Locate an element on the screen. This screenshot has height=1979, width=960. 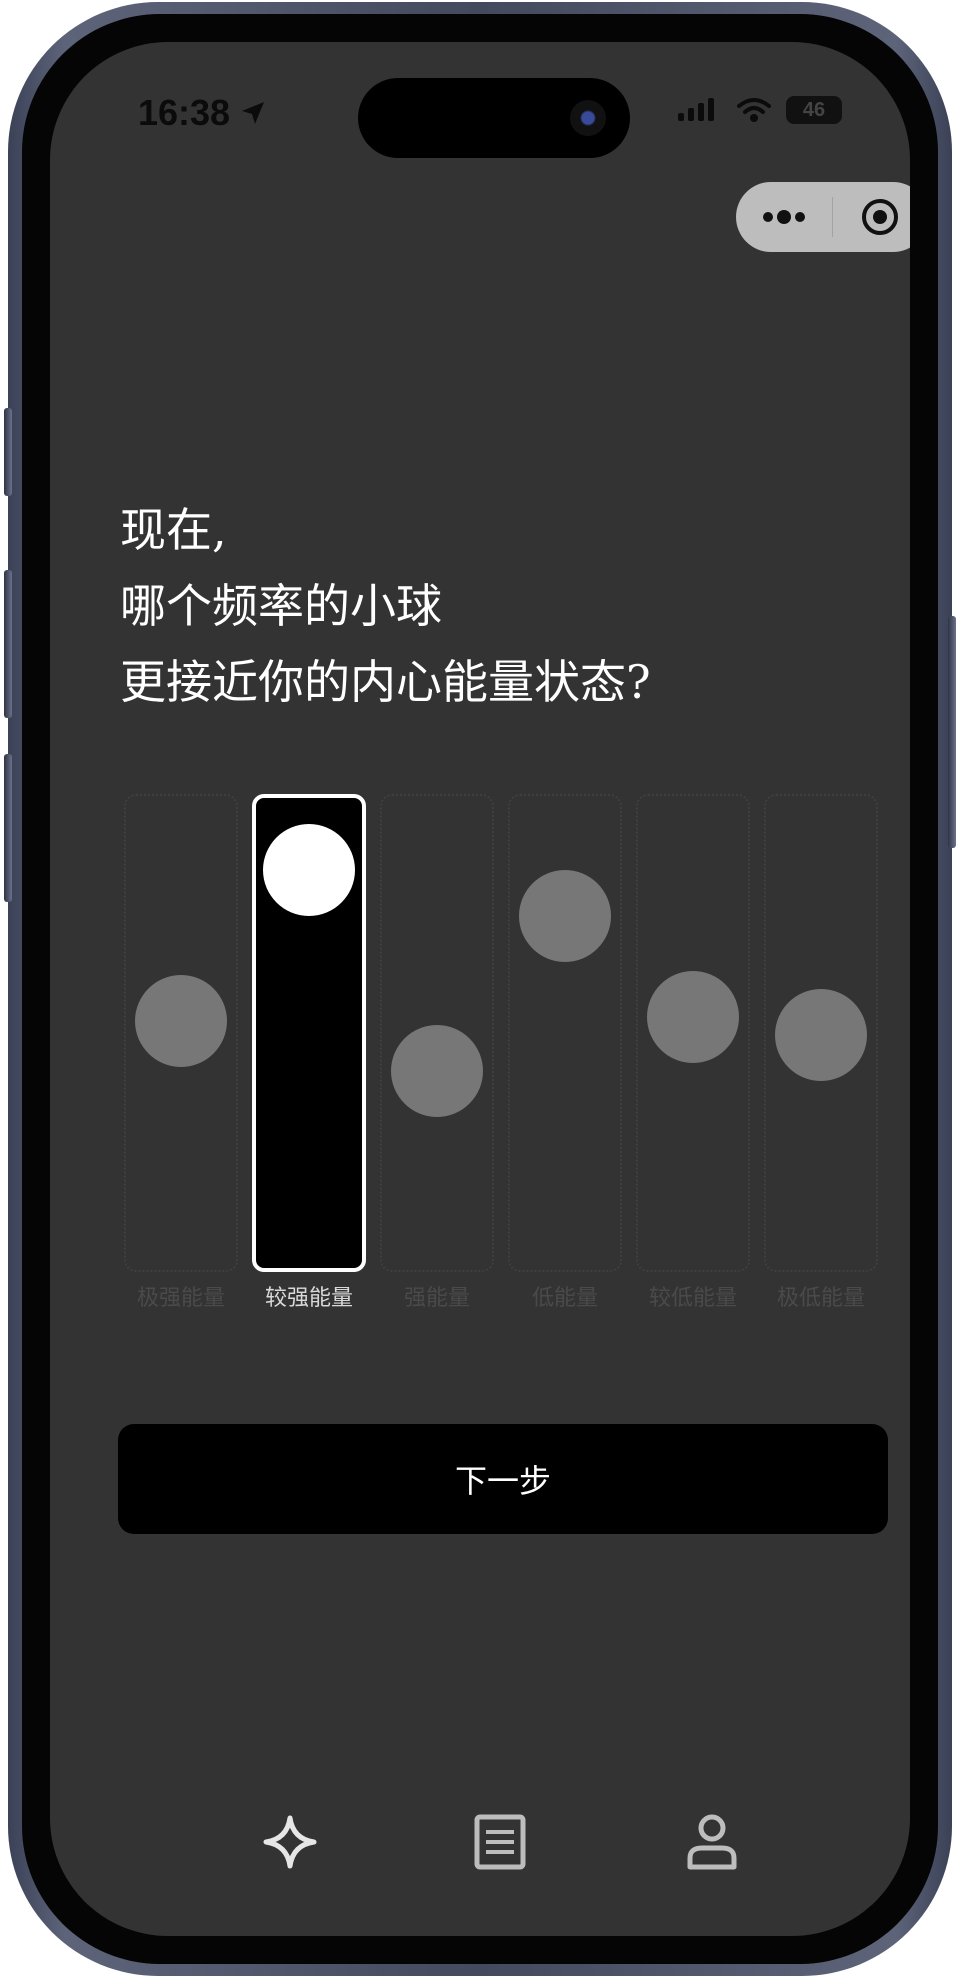
tab-profile is located at coordinates (712, 1842).